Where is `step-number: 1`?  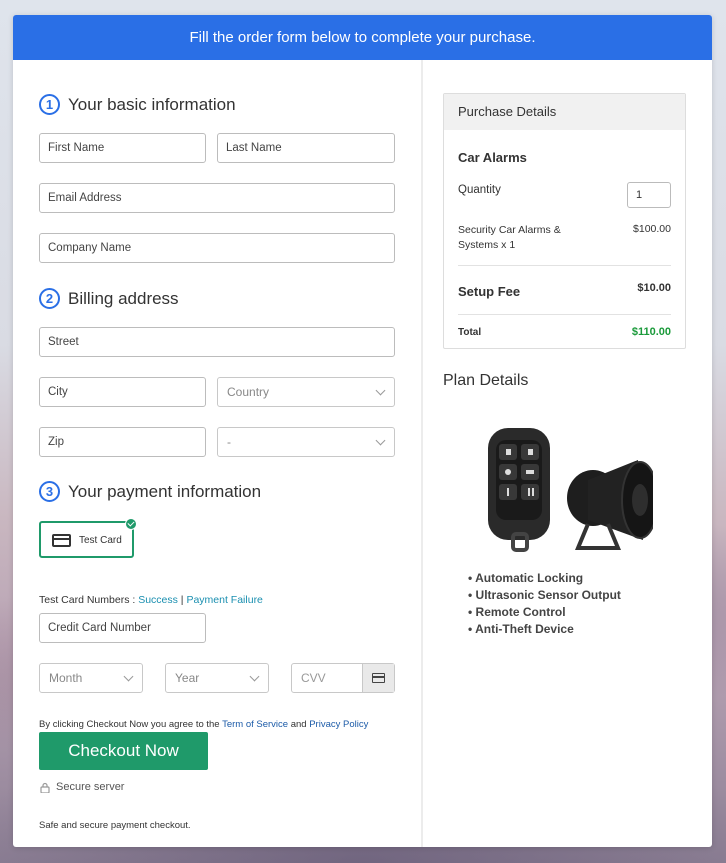 step-number: 1 is located at coordinates (49, 104).